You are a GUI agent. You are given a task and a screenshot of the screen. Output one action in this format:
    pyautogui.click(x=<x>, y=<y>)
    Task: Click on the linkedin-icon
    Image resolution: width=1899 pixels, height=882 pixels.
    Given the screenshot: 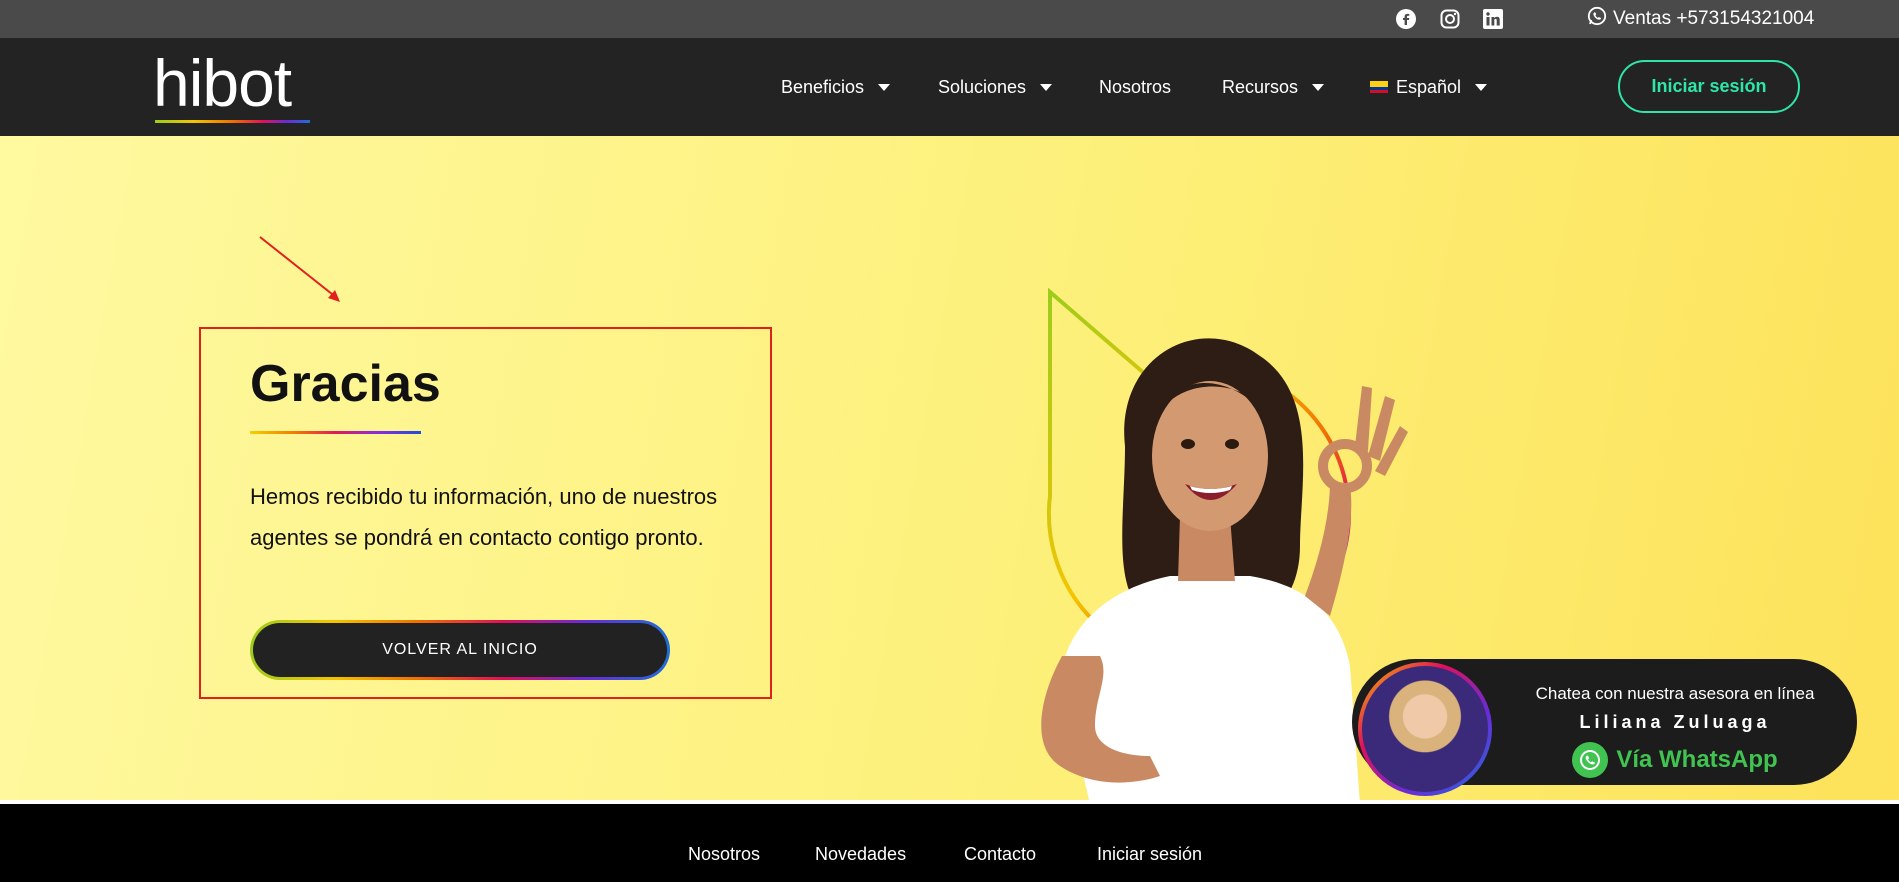 What is the action you would take?
    pyautogui.click(x=1493, y=19)
    